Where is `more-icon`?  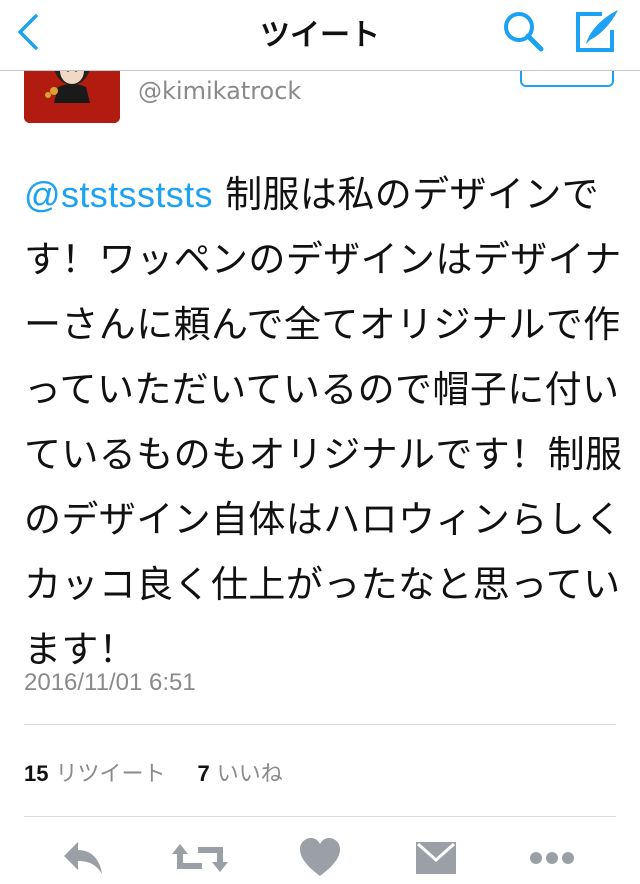 more-icon is located at coordinates (552, 858).